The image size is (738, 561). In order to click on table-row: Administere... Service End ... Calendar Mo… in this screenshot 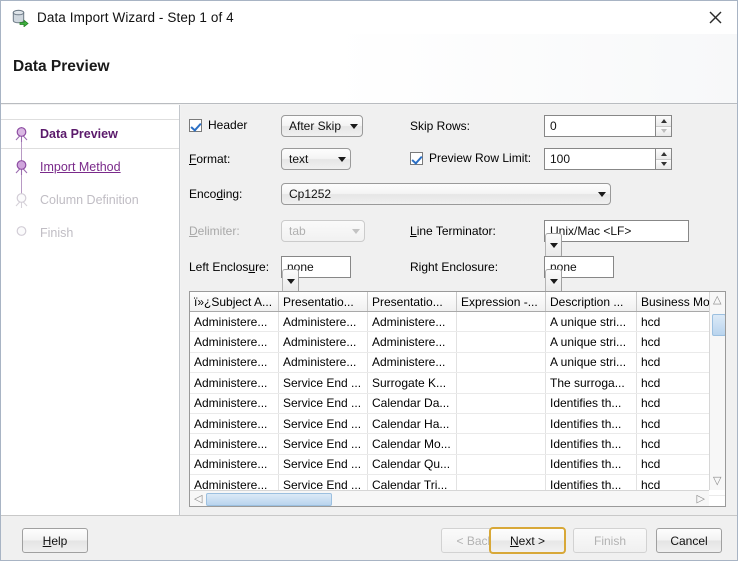, I will do `click(457, 444)`.